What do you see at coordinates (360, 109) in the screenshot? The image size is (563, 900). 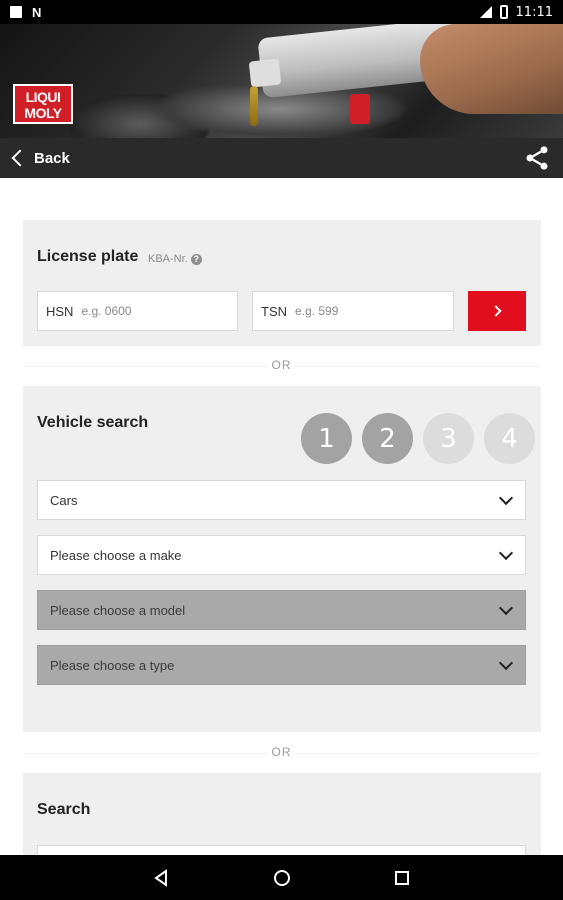 I see `hero-red-cap` at bounding box center [360, 109].